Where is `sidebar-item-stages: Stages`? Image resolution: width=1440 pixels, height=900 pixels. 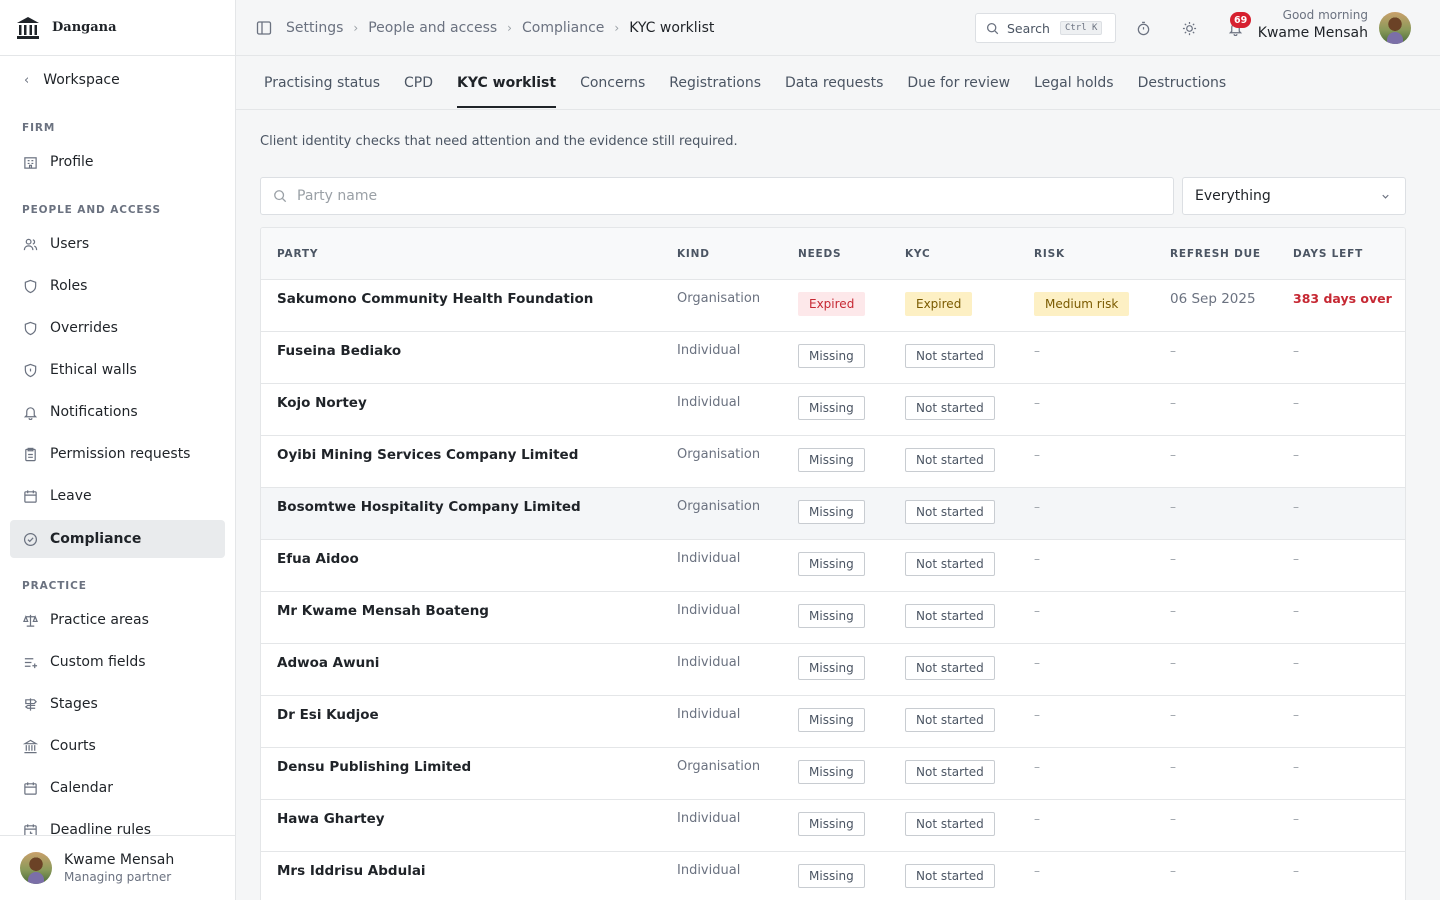 sidebar-item-stages: Stages is located at coordinates (117, 704).